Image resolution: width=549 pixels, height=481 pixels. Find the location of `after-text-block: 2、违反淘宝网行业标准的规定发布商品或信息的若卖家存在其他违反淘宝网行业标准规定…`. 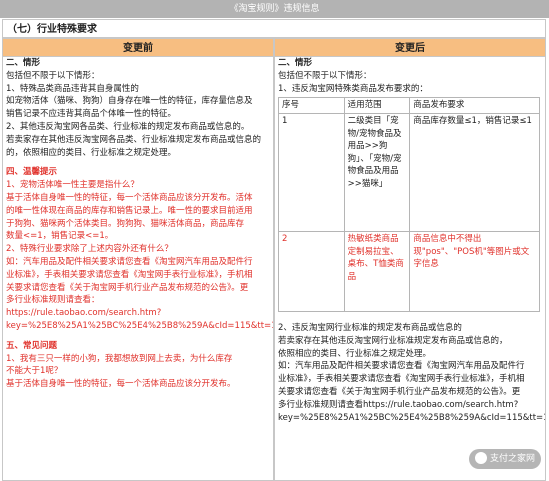

after-text-block: 2、违反淘宝网行业标准的规定发布商品或信息的若卖家存在其他违反淘宝网行业标准规定… is located at coordinates (410, 373).